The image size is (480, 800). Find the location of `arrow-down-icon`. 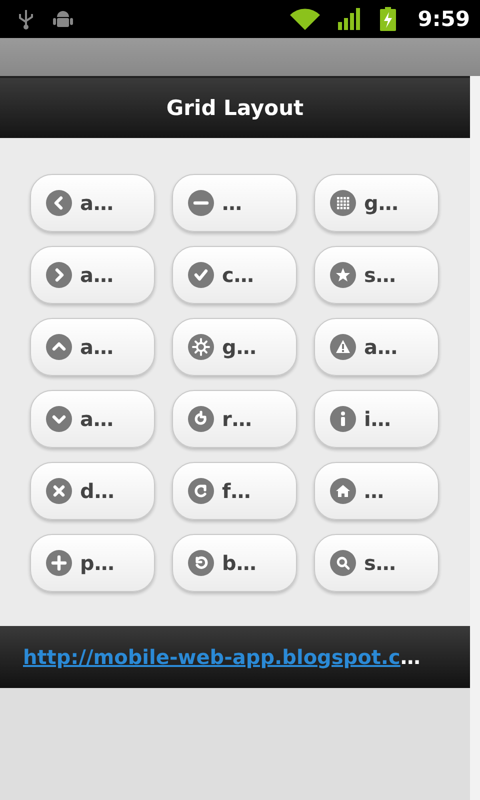

arrow-down-icon is located at coordinates (59, 419).